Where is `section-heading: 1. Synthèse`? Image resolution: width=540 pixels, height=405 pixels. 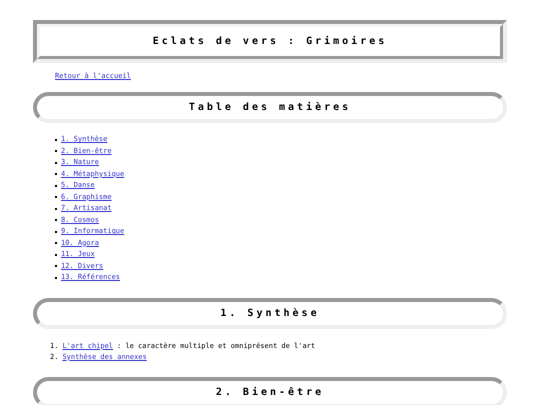 section-heading: 1. Synthèse is located at coordinates (270, 313).